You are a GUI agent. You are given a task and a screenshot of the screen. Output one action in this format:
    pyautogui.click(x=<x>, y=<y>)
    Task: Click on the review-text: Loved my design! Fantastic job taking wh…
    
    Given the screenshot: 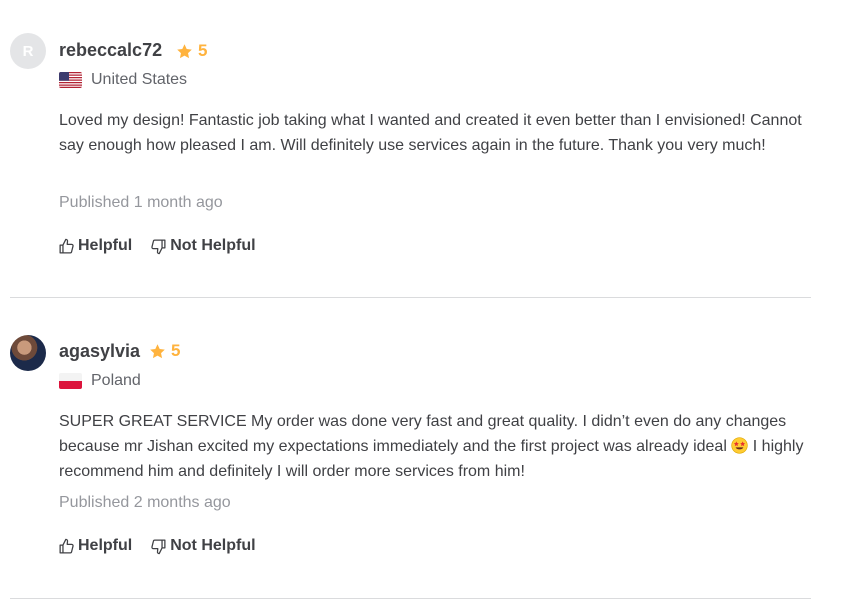 What is the action you would take?
    pyautogui.click(x=430, y=133)
    